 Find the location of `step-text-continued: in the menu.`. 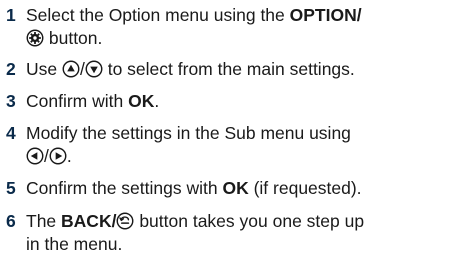

step-text-continued: in the menu. is located at coordinates (74, 244).